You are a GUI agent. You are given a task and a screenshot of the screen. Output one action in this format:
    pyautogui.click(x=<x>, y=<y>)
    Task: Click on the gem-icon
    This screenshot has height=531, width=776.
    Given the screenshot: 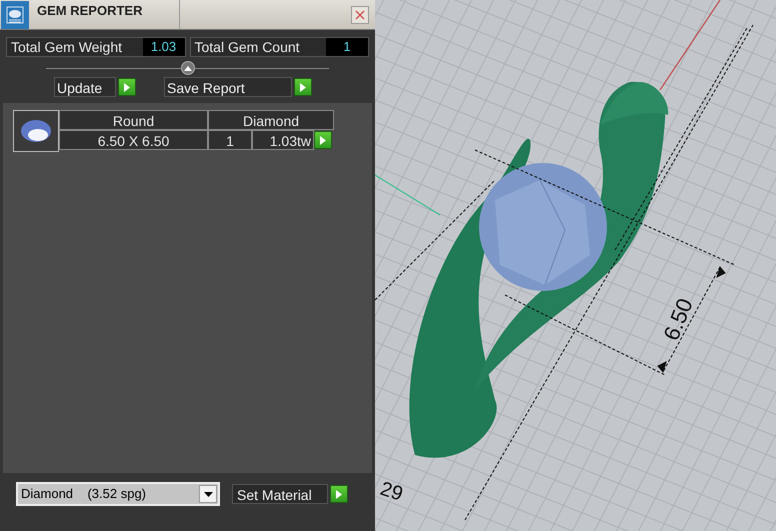 What is the action you would take?
    pyautogui.click(x=36, y=131)
    